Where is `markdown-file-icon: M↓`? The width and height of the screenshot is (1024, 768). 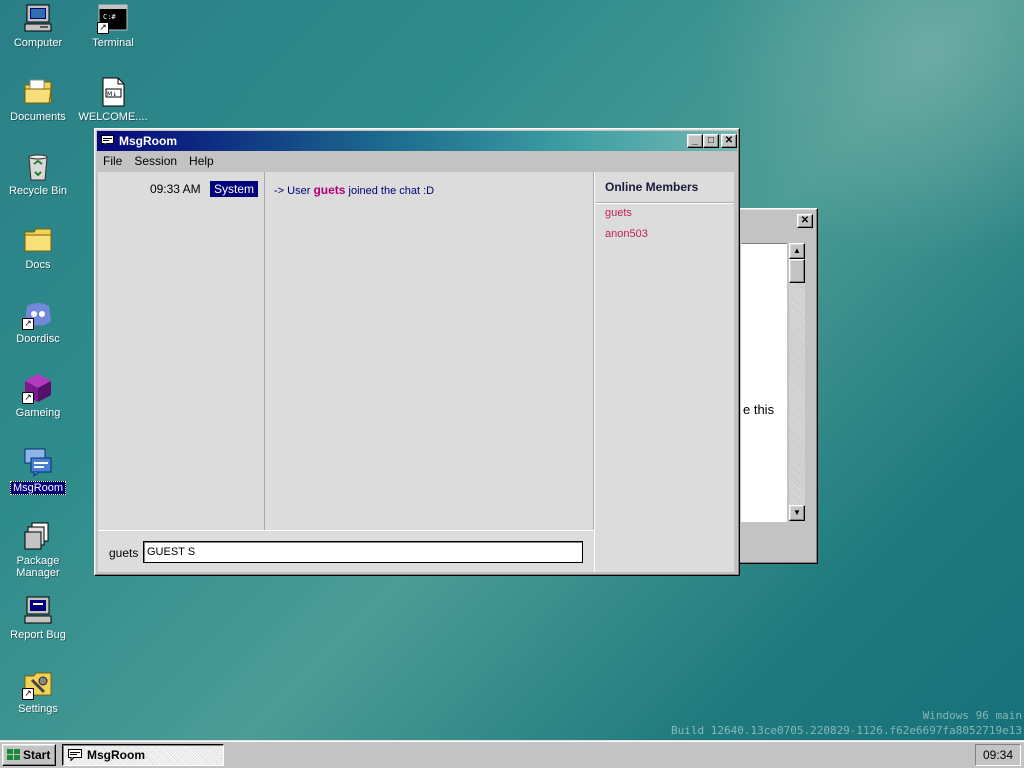 markdown-file-icon: M↓ is located at coordinates (113, 92).